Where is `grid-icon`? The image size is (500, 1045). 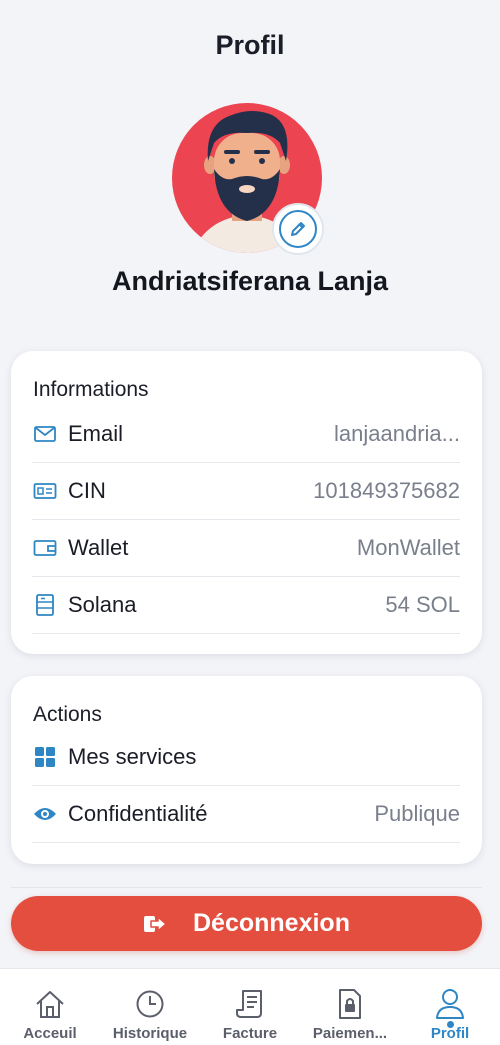
grid-icon is located at coordinates (45, 757).